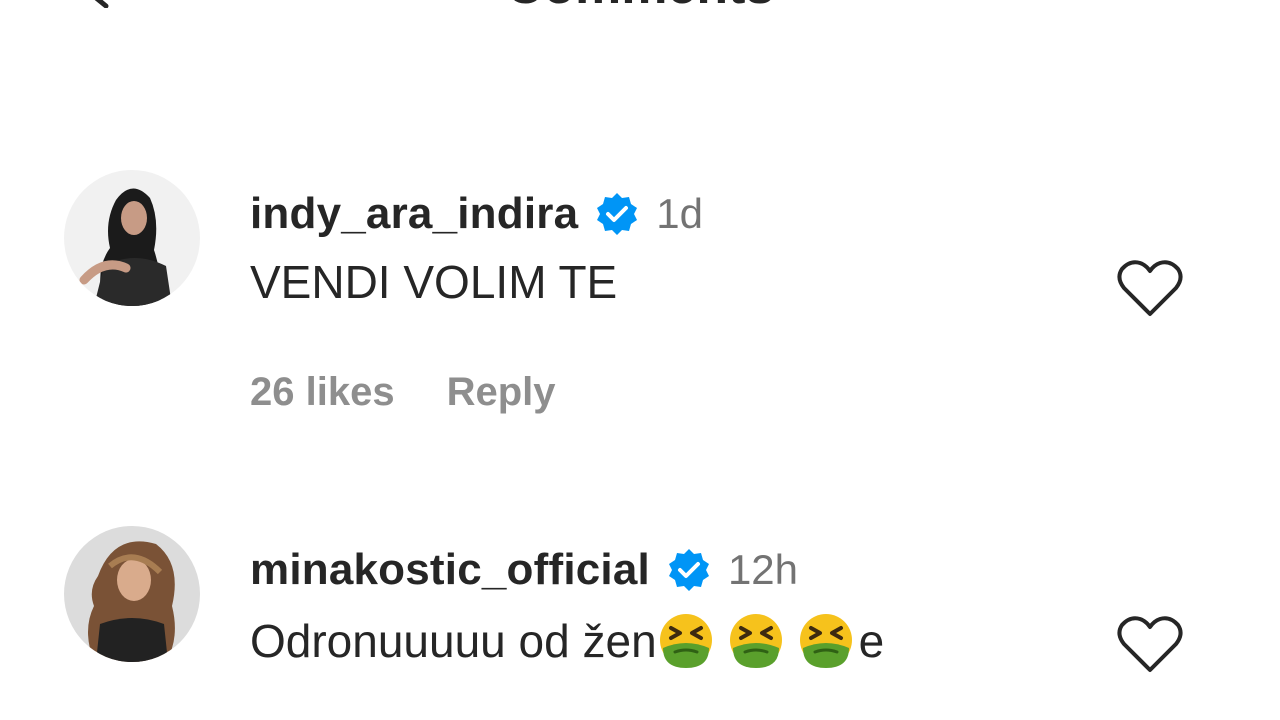  What do you see at coordinates (450, 570) in the screenshot?
I see `username: minakostic_official` at bounding box center [450, 570].